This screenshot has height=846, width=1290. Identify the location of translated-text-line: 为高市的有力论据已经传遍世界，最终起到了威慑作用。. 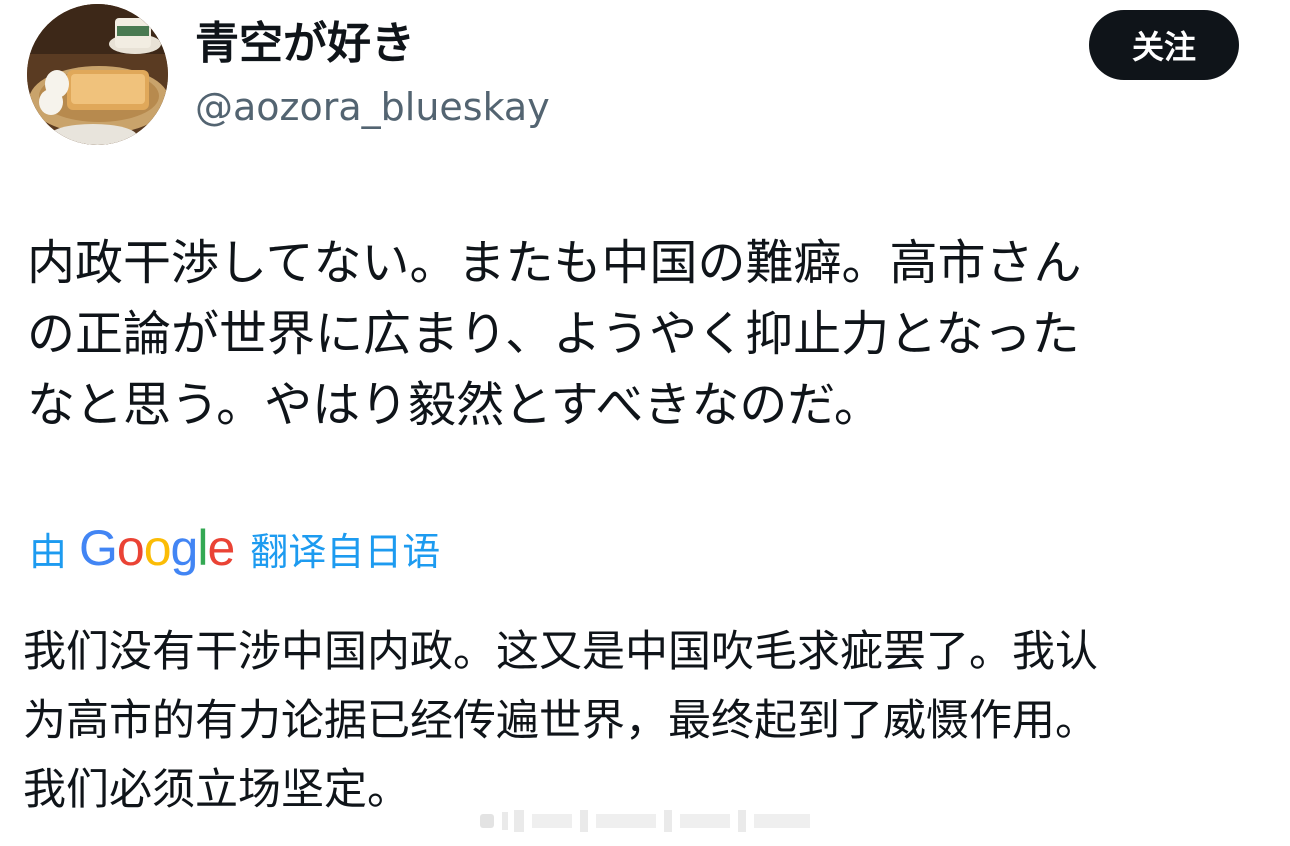
(560, 721).